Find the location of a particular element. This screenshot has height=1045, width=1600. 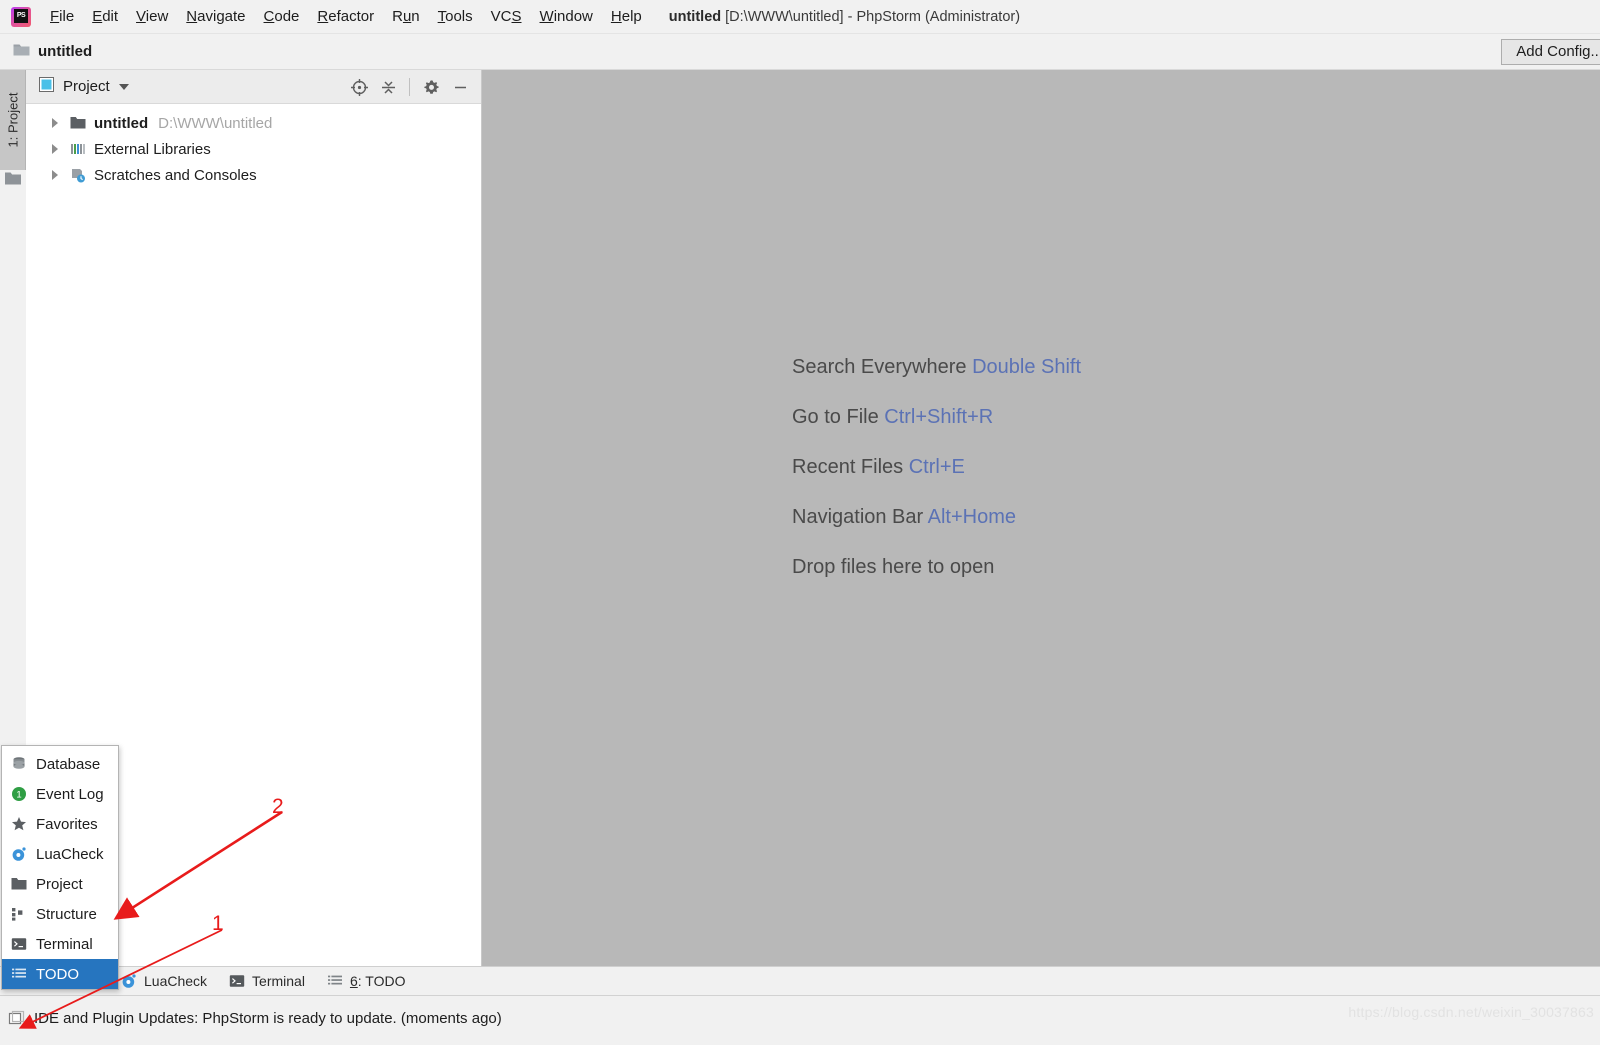

popup-item-label: Terminal is located at coordinates (64, 944).